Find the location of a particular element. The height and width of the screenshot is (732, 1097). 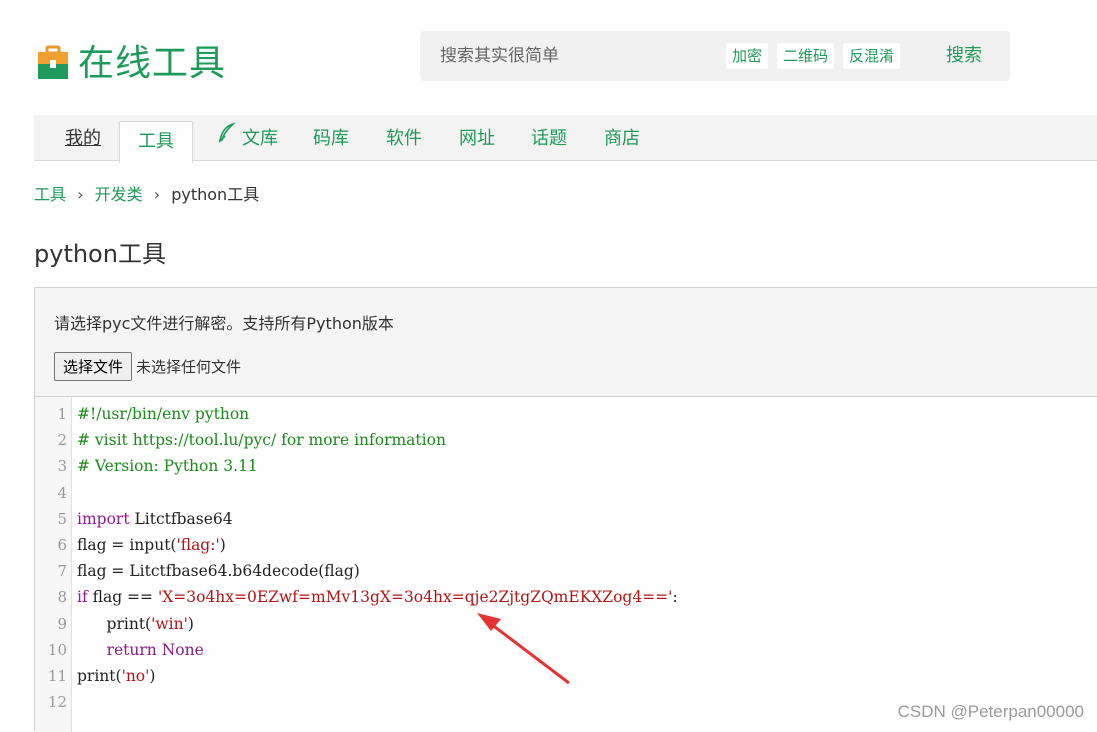

nav-item-code: 码库 is located at coordinates (331, 137).